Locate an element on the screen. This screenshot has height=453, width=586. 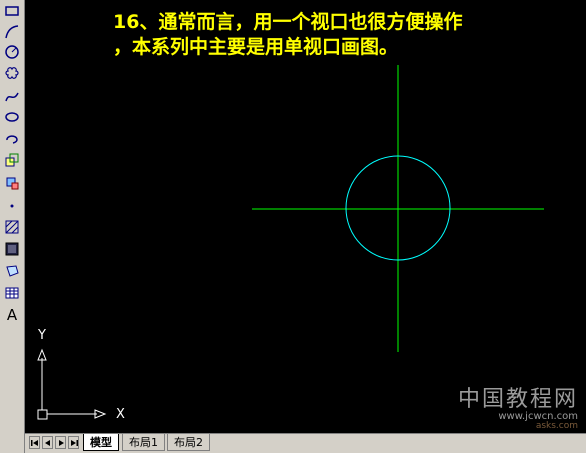
next-arrow-icon is located at coordinates (61, 442).